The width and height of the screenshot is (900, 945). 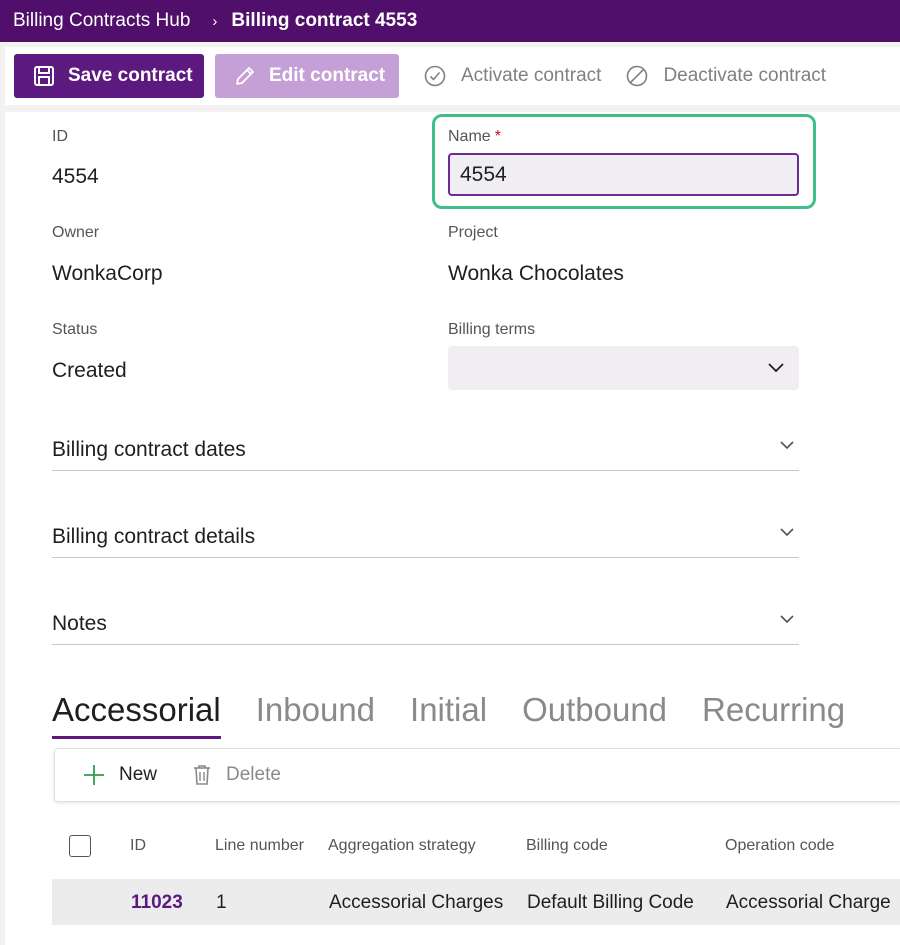 I want to click on delete-label: Delete, so click(x=253, y=774).